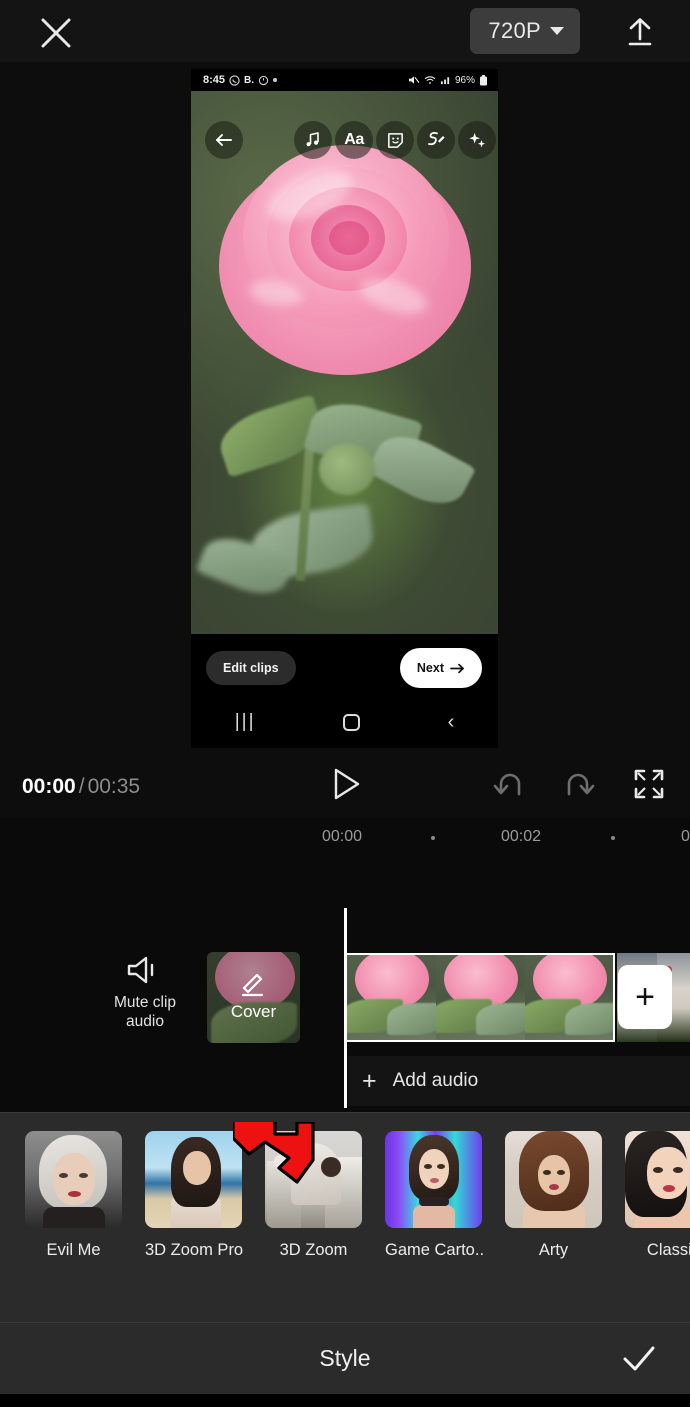 This screenshot has width=690, height=1407. I want to click on ruler-mark: 0, so click(685, 836).